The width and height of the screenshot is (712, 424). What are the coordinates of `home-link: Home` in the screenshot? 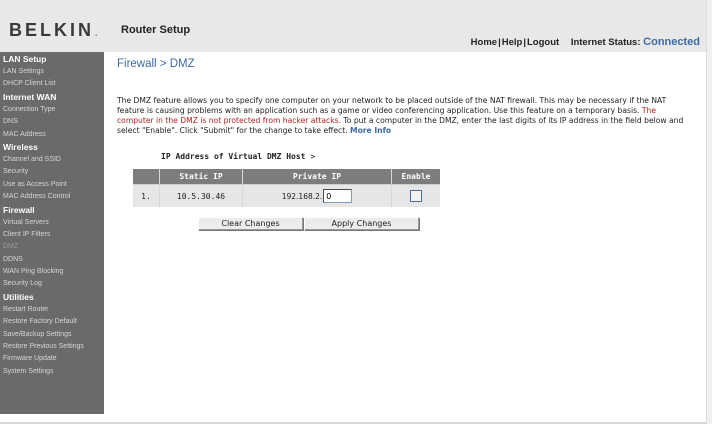 It's located at (484, 42).